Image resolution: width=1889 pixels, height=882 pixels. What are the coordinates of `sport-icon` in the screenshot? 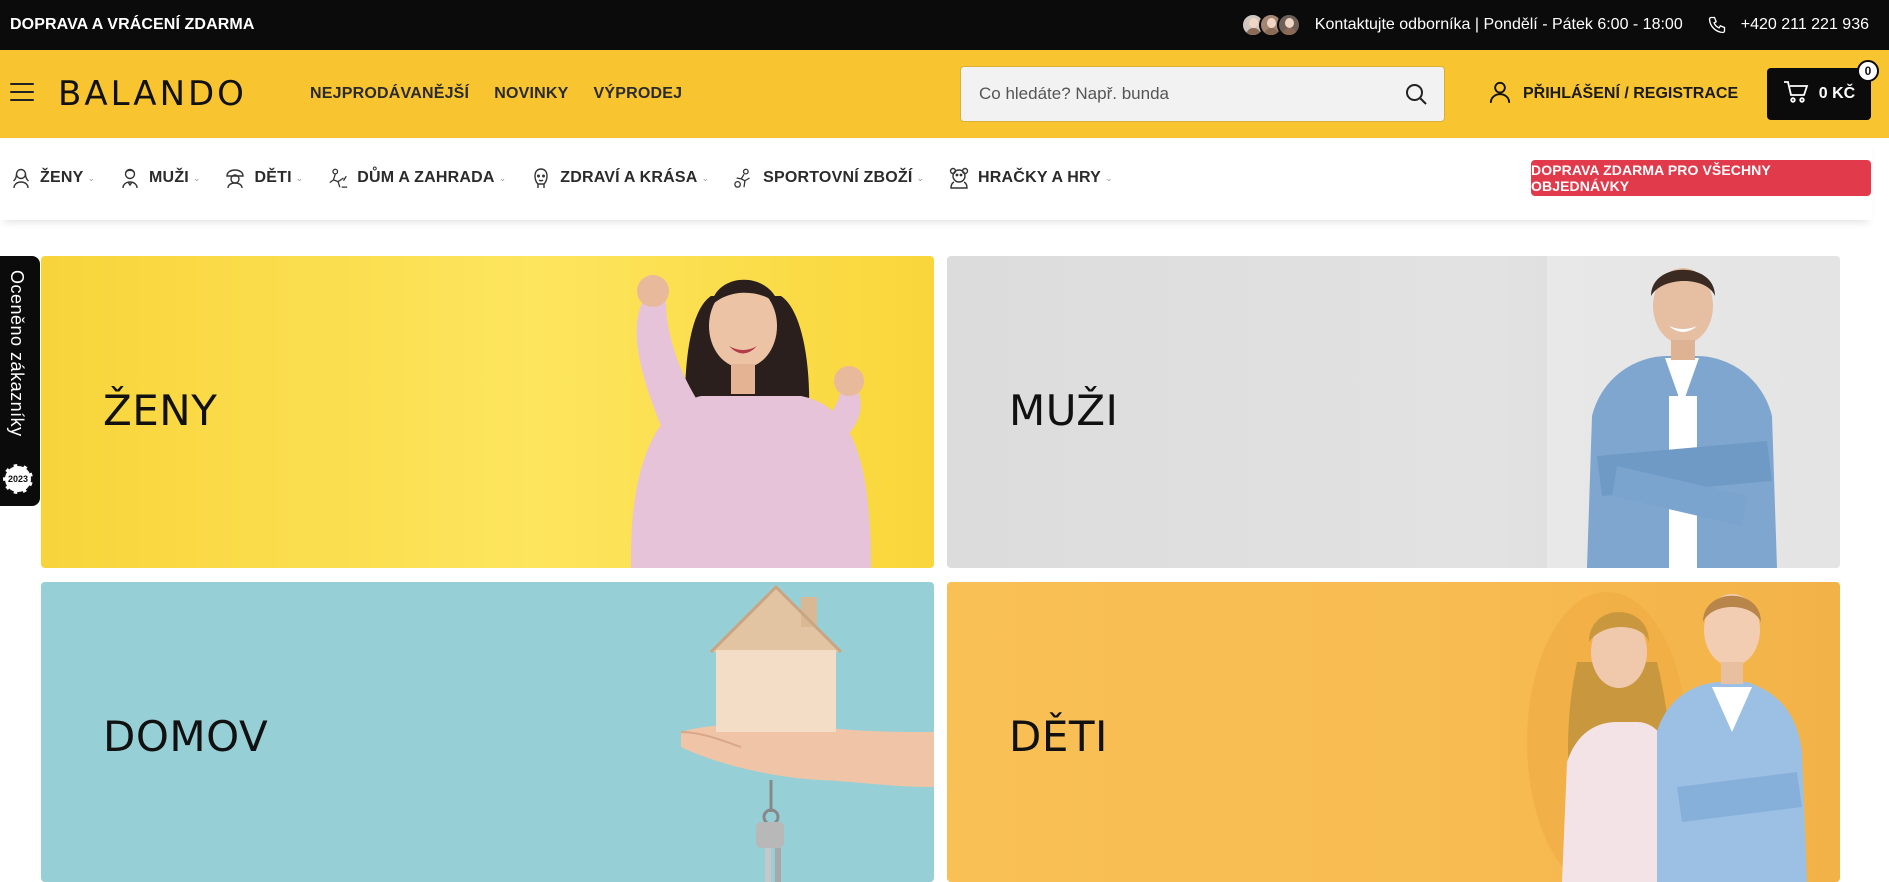 It's located at (744, 178).